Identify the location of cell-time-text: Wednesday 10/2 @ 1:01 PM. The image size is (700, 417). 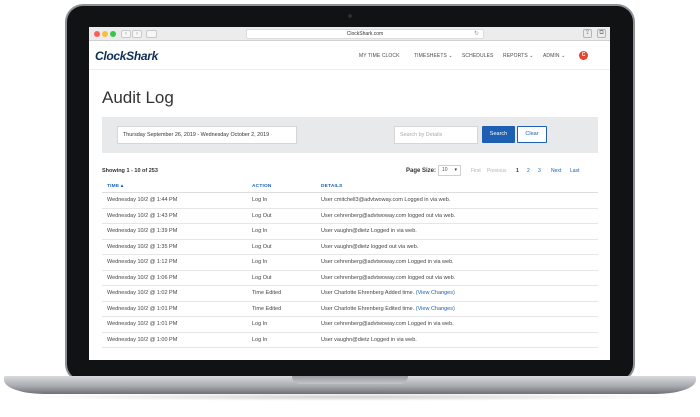
(142, 324).